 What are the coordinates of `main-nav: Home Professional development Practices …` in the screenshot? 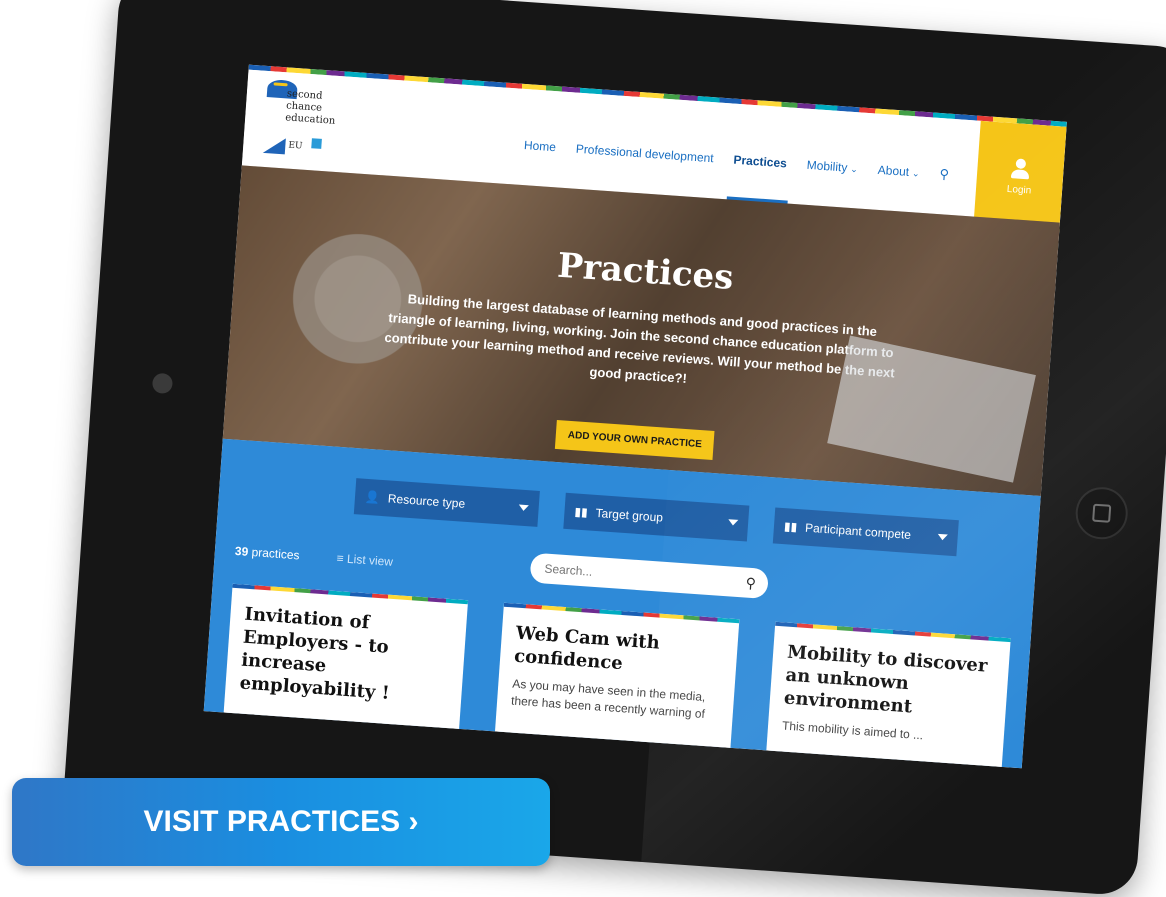 It's located at (736, 160).